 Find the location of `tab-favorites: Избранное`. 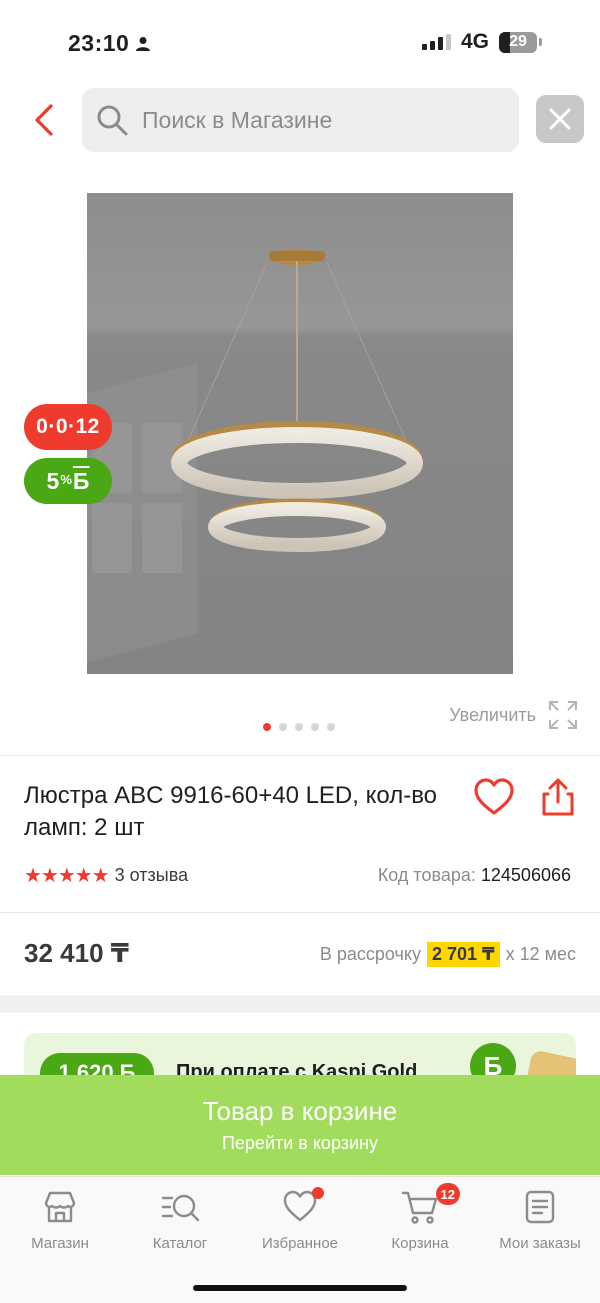

tab-favorites: Избранное is located at coordinates (300, 1219).